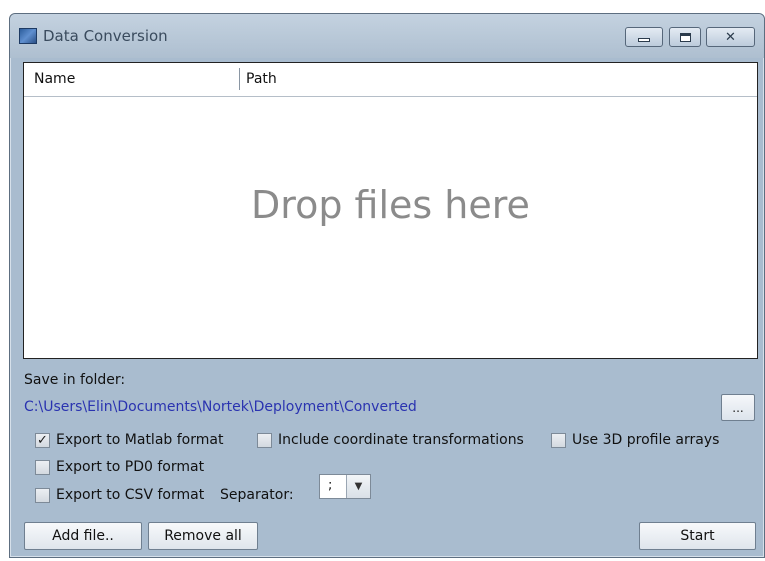 The width and height of the screenshot is (765, 561). I want to click on matlab-checkbox-label: Export to Matlab format, so click(139, 440).